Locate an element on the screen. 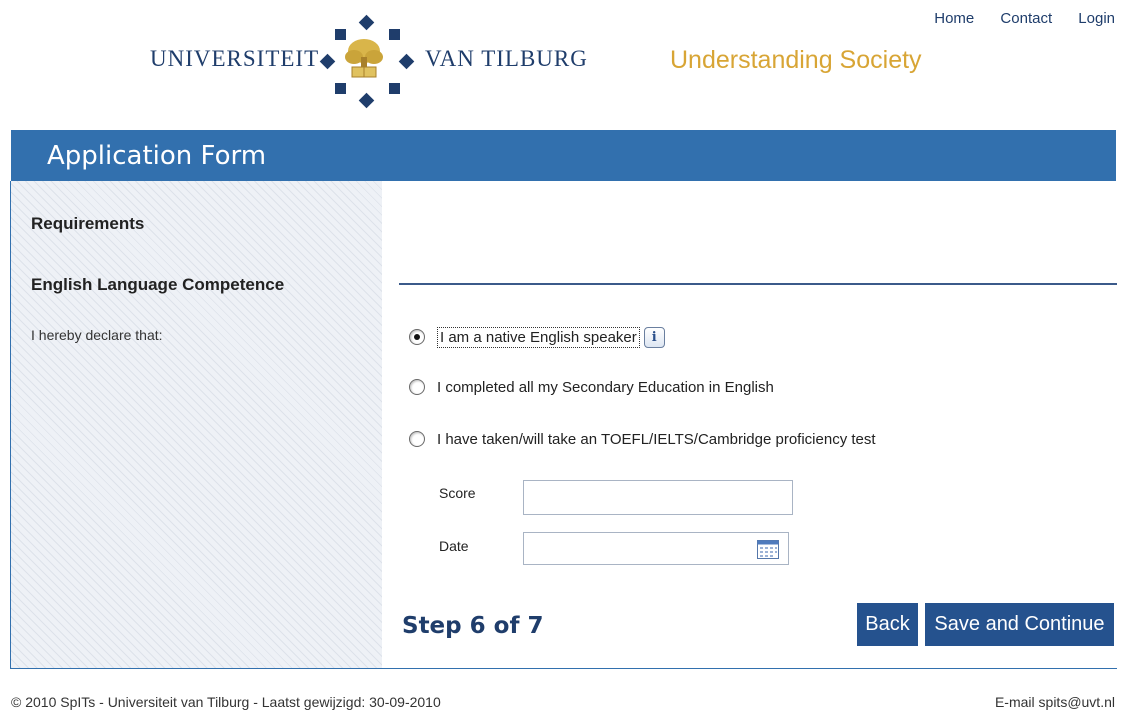 This screenshot has width=1123, height=711. save-and-continue-button: Save and Continue is located at coordinates (1019, 624).